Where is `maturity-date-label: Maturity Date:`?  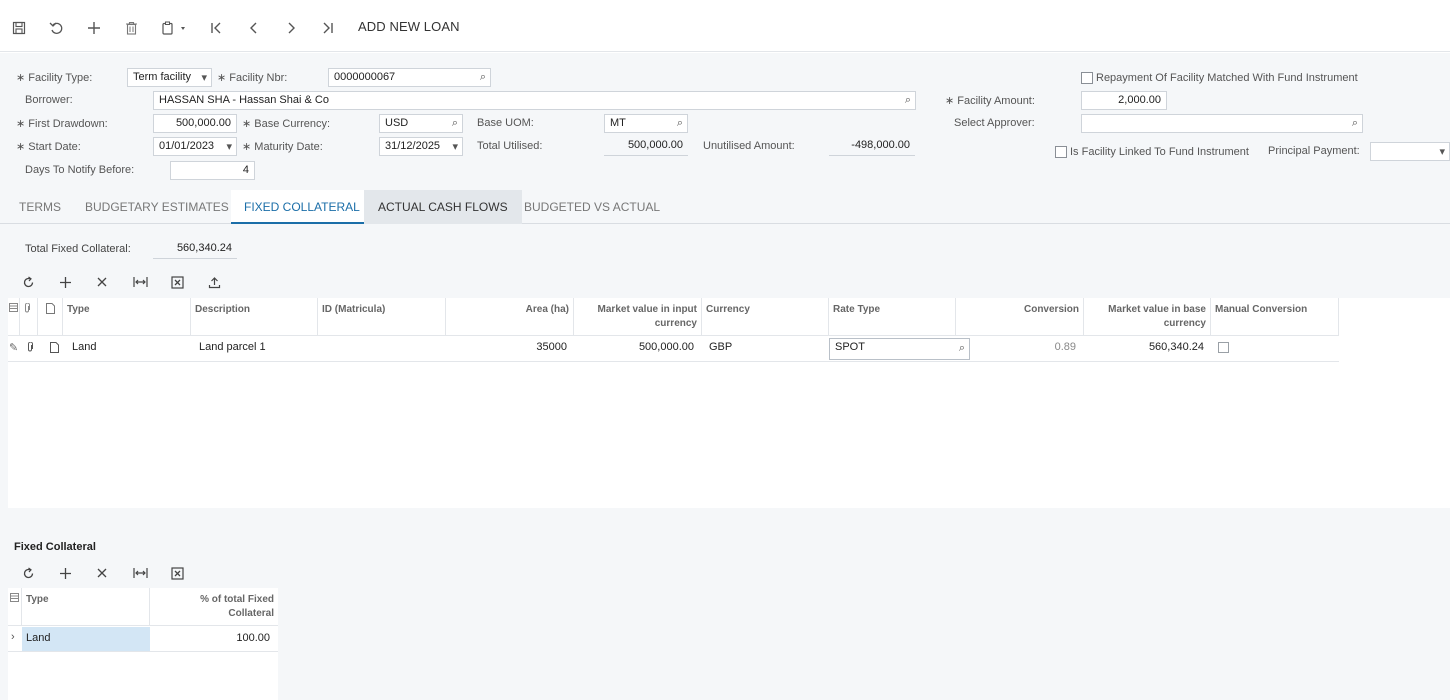
maturity-date-label: Maturity Date: is located at coordinates (282, 146).